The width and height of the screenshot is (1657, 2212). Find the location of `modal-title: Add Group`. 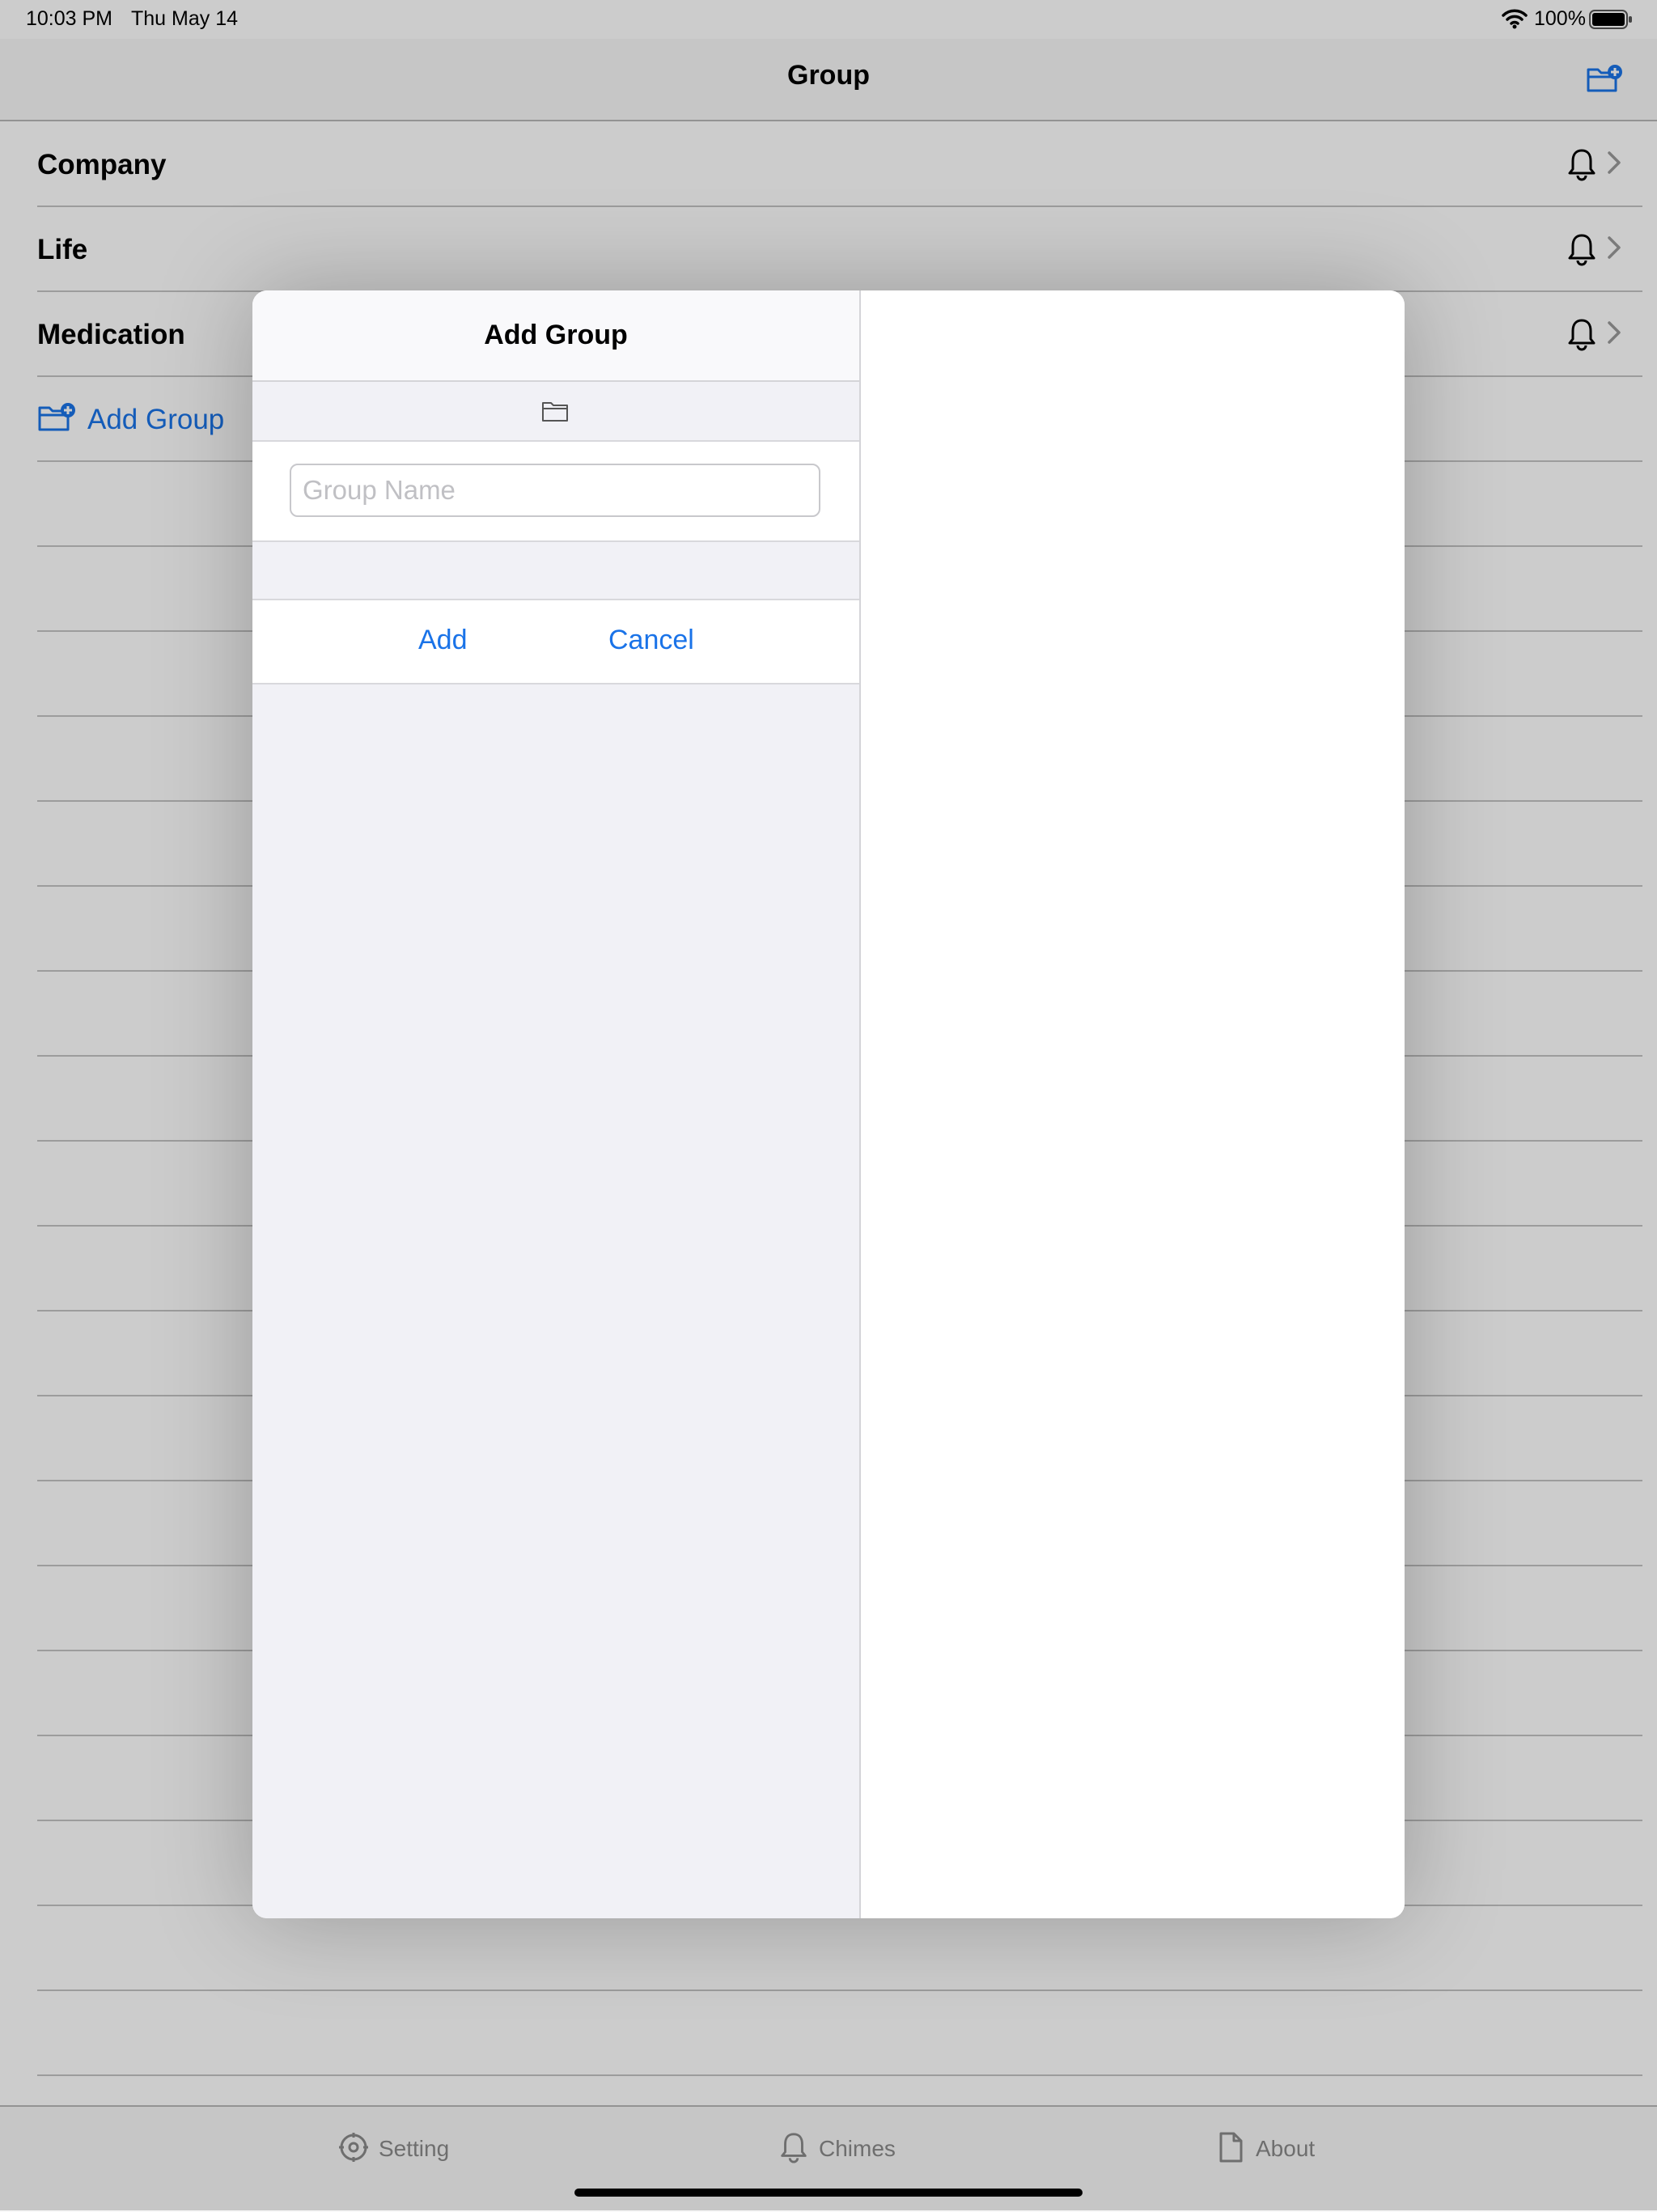

modal-title: Add Group is located at coordinates (556, 335).